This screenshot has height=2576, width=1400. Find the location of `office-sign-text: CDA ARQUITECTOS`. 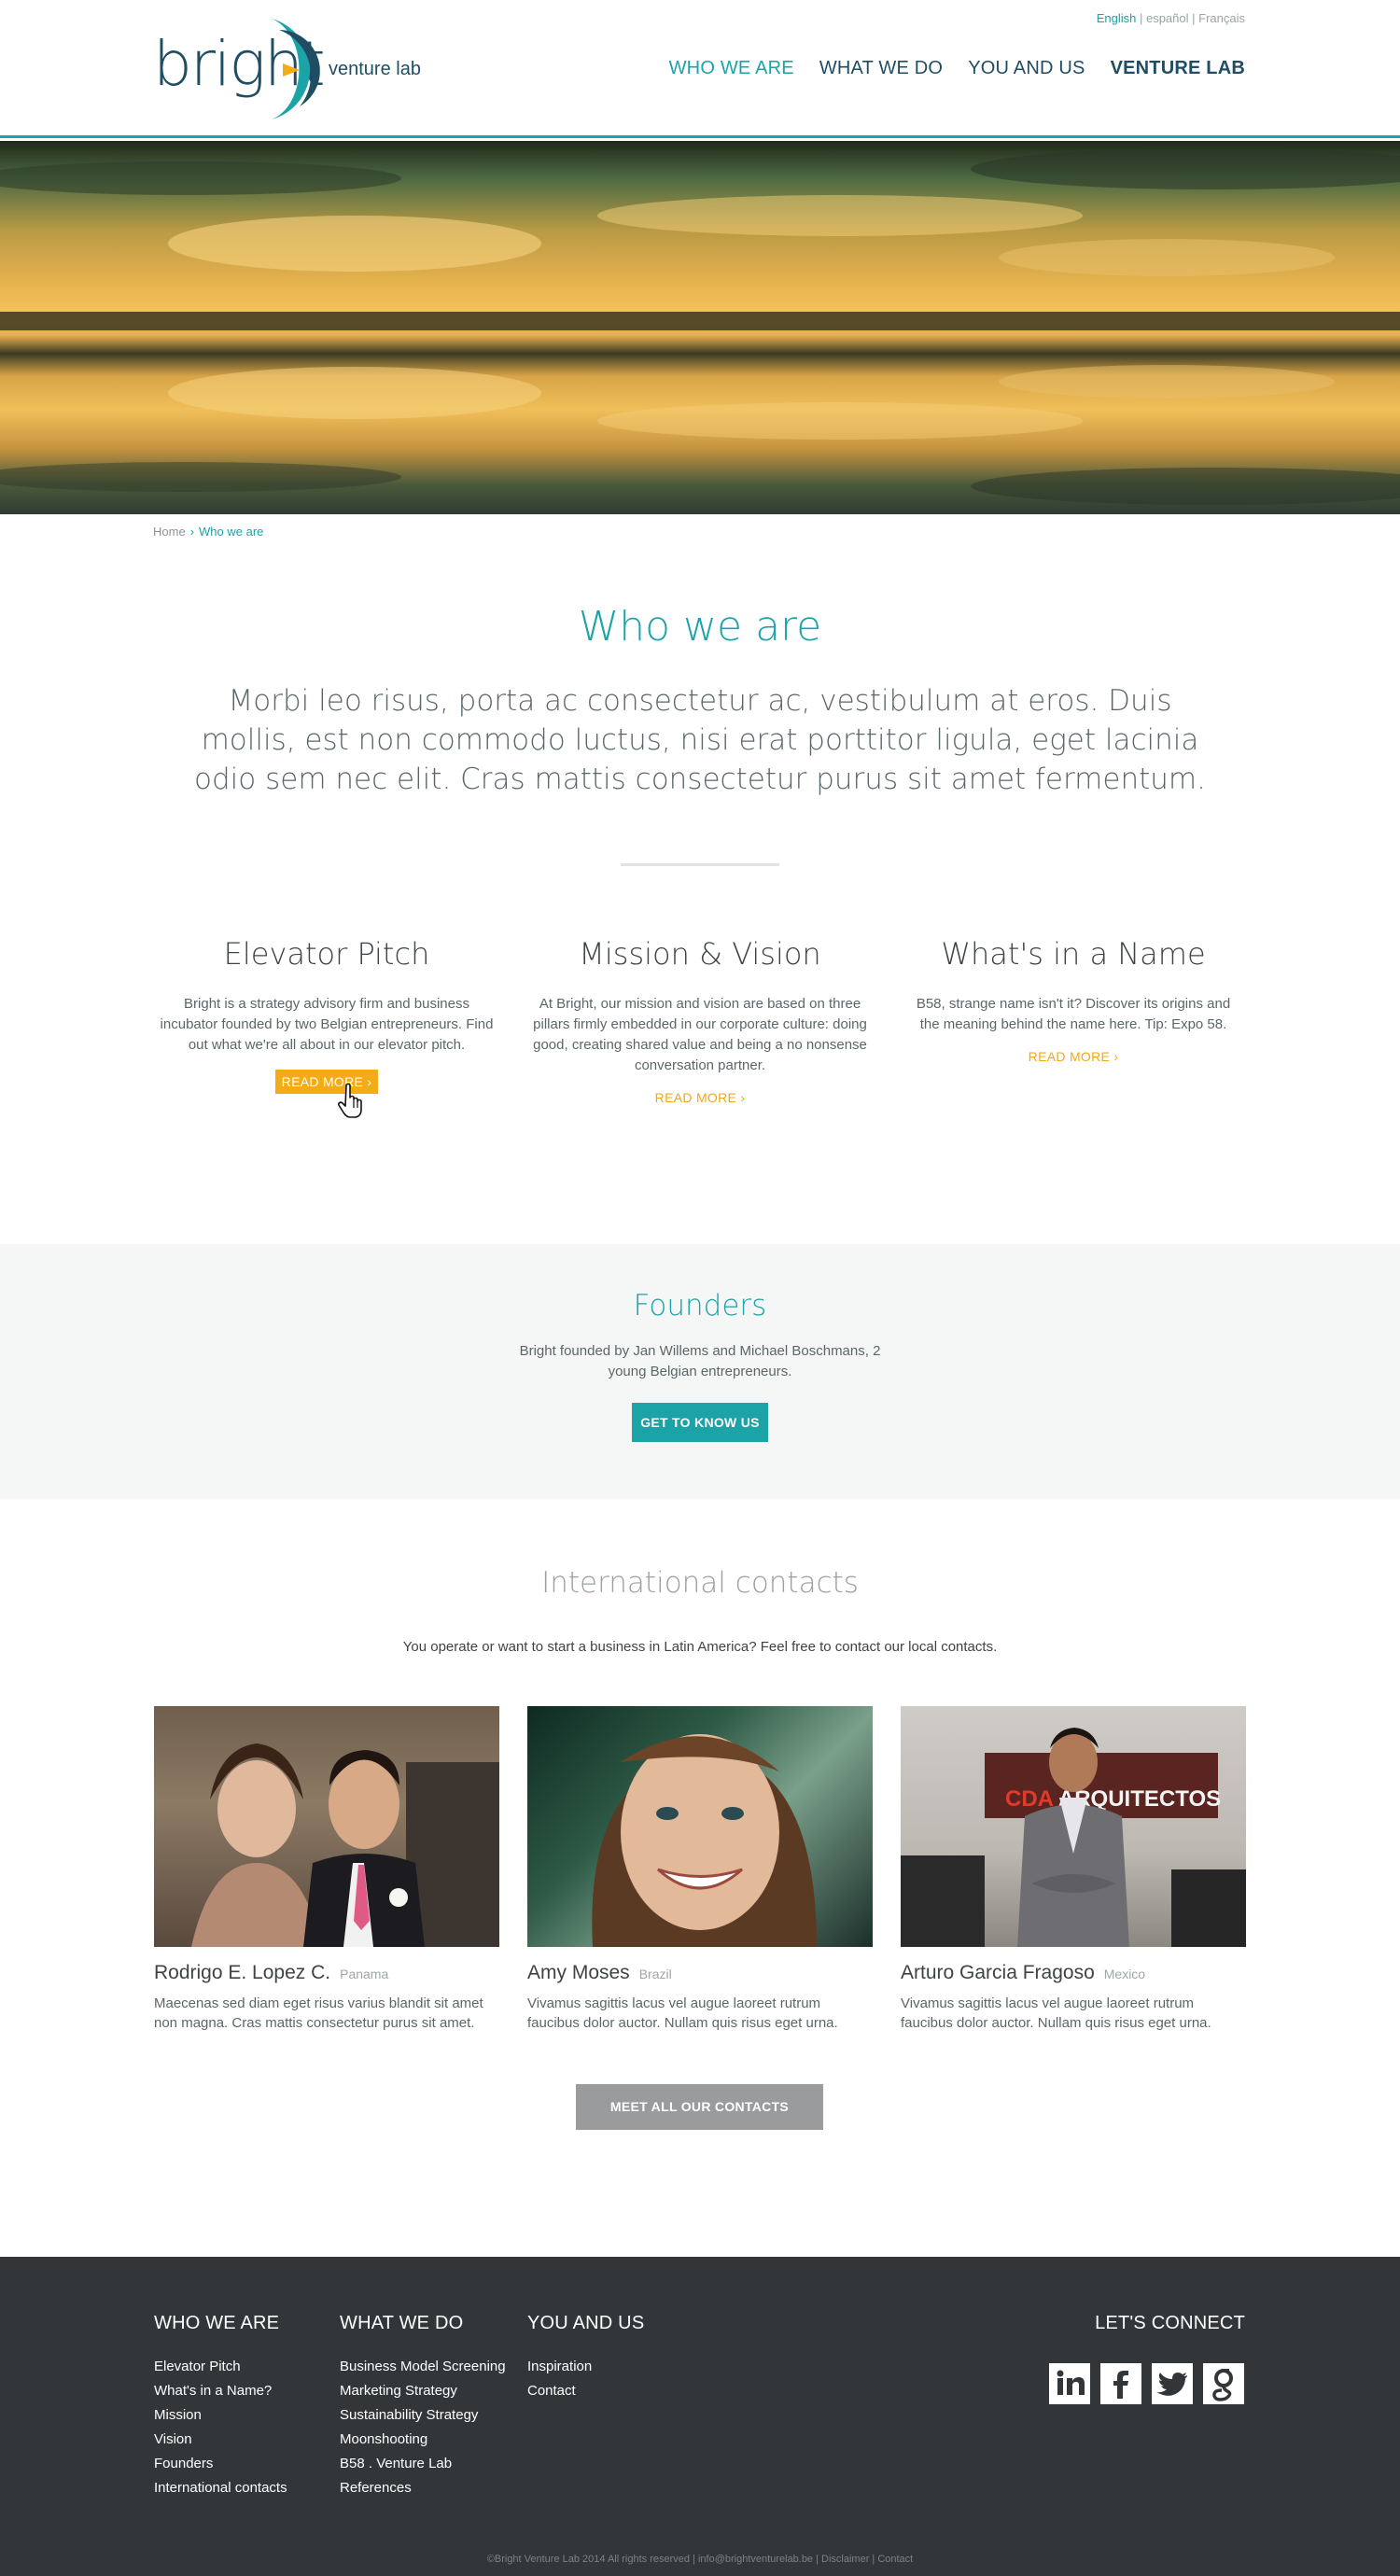

office-sign-text: CDA ARQUITECTOS is located at coordinates (1113, 1799).